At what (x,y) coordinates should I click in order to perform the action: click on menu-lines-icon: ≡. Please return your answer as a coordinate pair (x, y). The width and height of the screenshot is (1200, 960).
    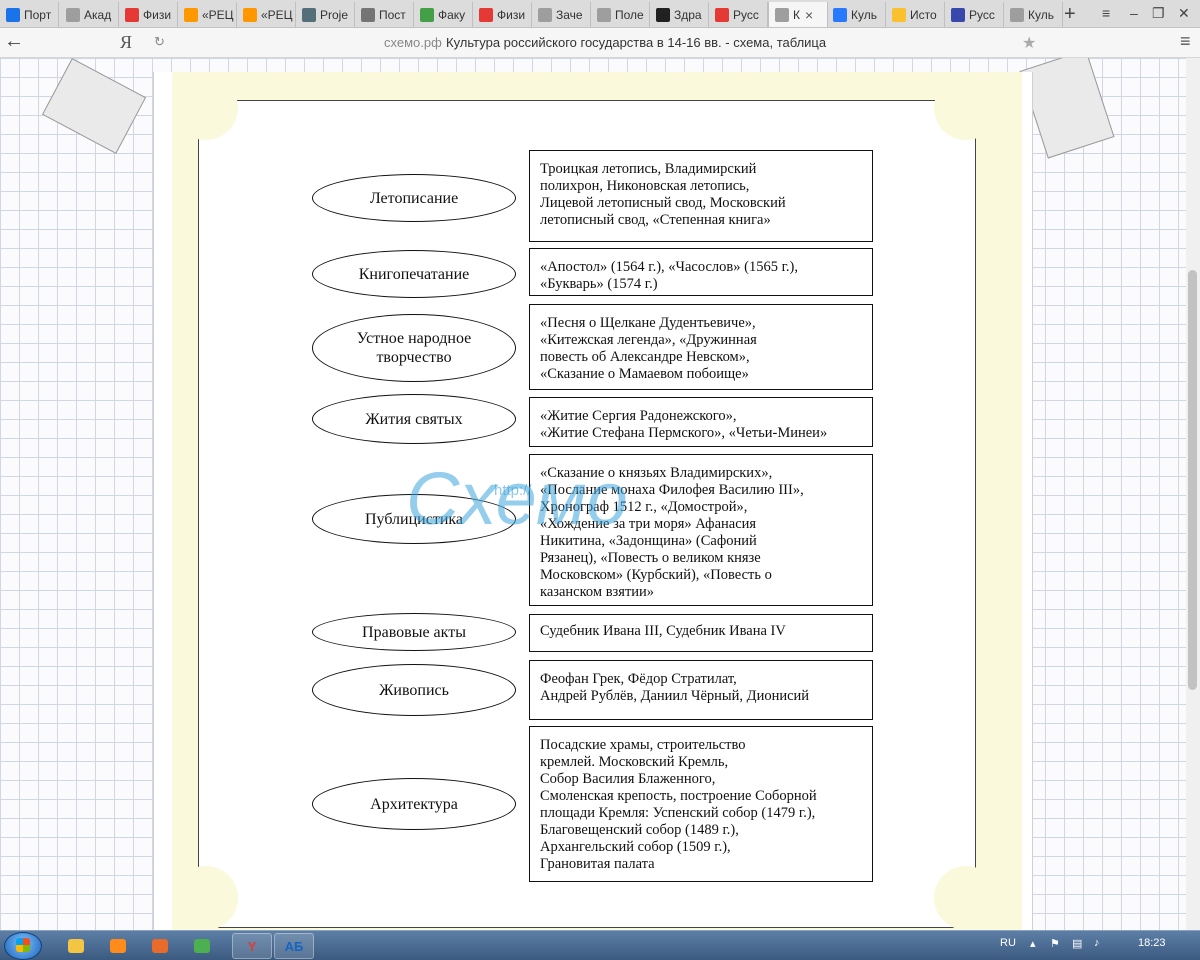
    Looking at the image, I should click on (1106, 13).